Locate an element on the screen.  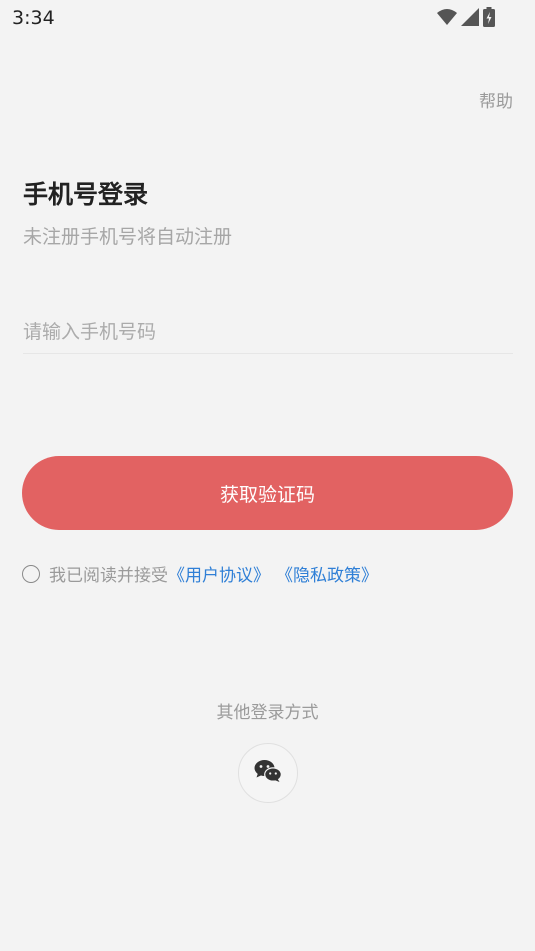
battery-charging-icon is located at coordinates (489, 19).